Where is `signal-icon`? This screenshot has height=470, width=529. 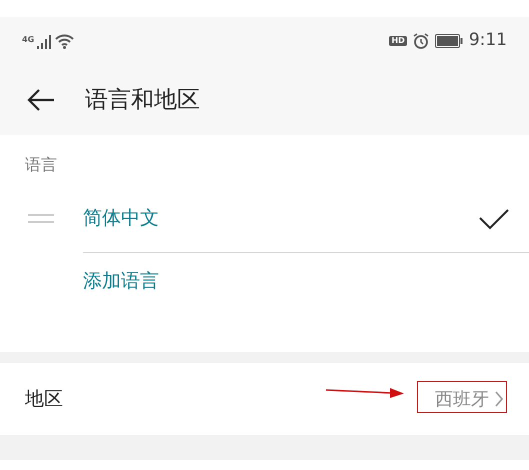 signal-icon is located at coordinates (44, 41).